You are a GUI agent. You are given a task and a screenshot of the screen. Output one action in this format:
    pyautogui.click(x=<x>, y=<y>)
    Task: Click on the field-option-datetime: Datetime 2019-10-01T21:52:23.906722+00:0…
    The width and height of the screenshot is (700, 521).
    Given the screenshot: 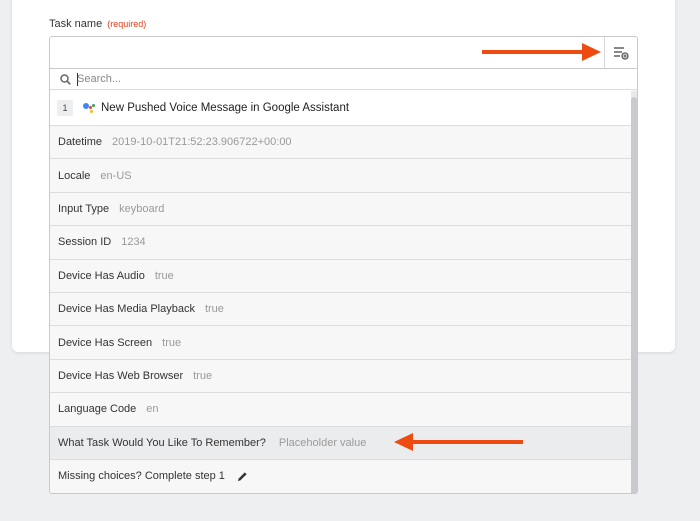 What is the action you would take?
    pyautogui.click(x=341, y=143)
    